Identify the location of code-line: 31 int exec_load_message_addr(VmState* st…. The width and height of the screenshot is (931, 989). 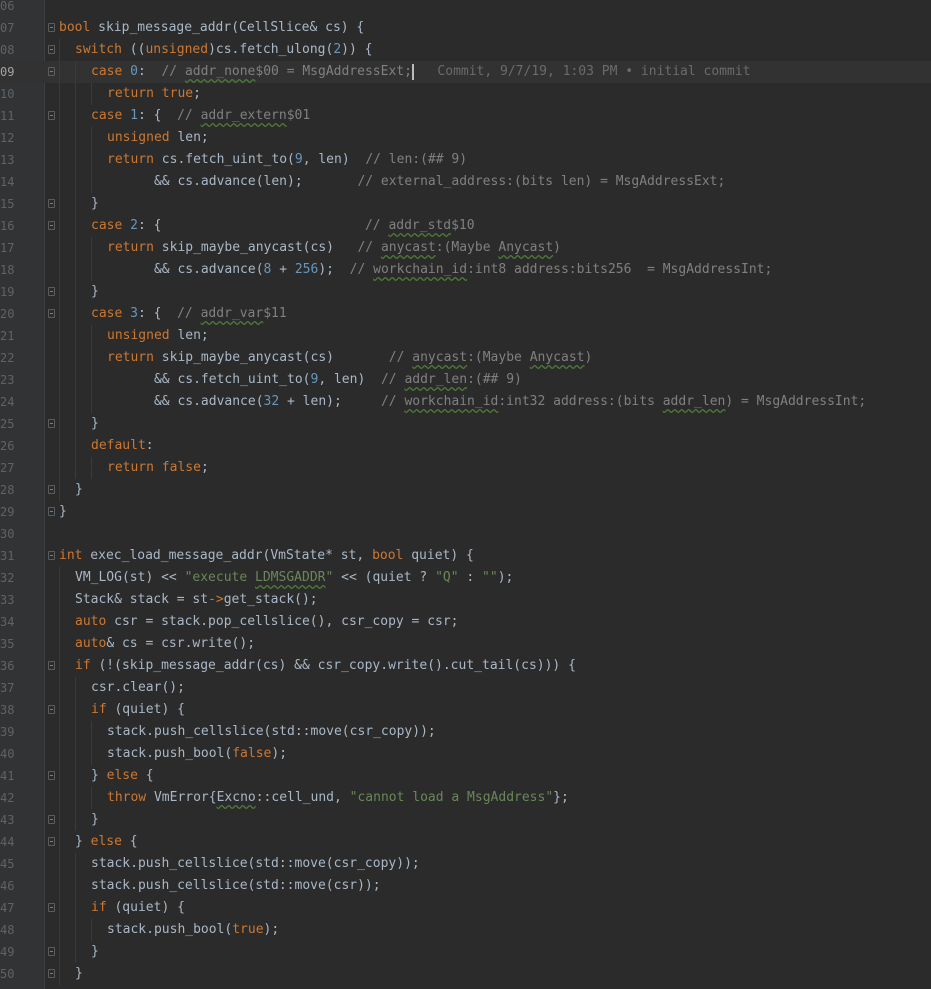
(465, 556).